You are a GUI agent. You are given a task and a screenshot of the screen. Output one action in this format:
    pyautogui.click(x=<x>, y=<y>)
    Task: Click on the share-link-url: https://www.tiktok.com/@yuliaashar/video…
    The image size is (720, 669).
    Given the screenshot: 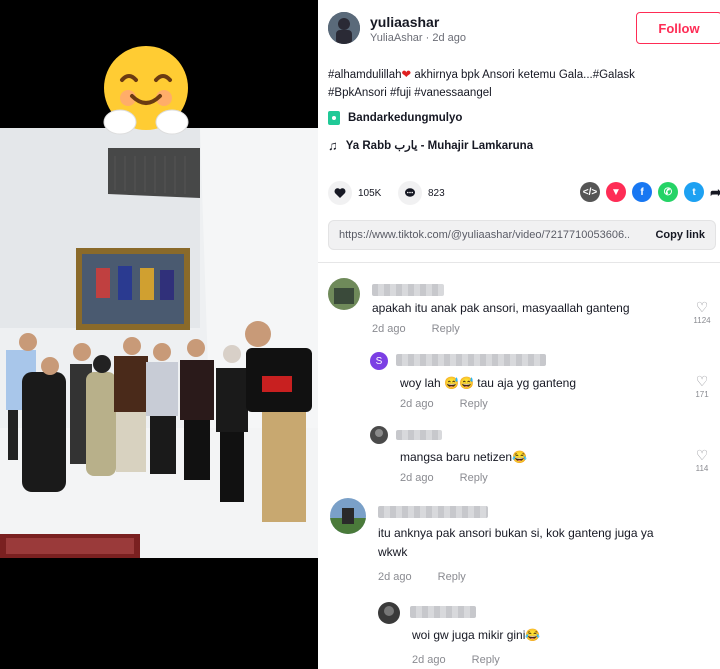 What is the action you would take?
    pyautogui.click(x=484, y=235)
    